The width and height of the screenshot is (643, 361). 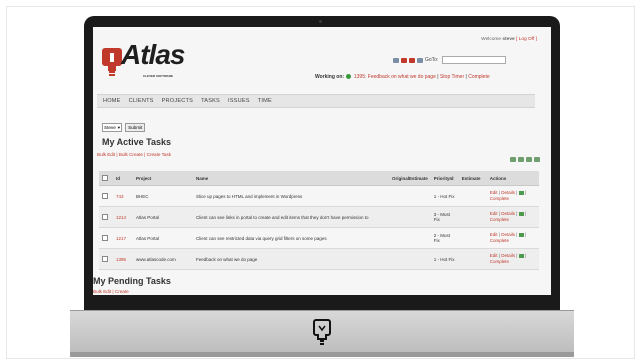 What do you see at coordinates (123, 196) in the screenshot?
I see `task-id-link: 743` at bounding box center [123, 196].